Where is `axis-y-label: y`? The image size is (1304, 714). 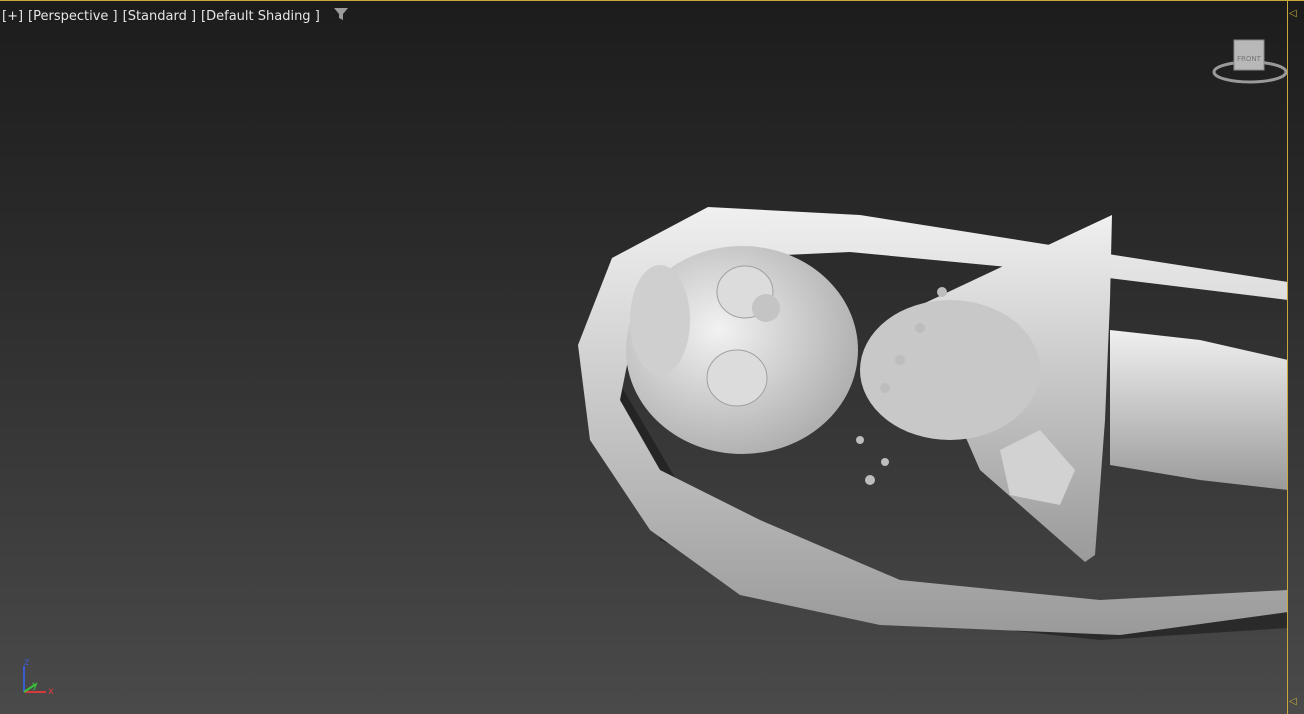 axis-y-label: y is located at coordinates (35, 685).